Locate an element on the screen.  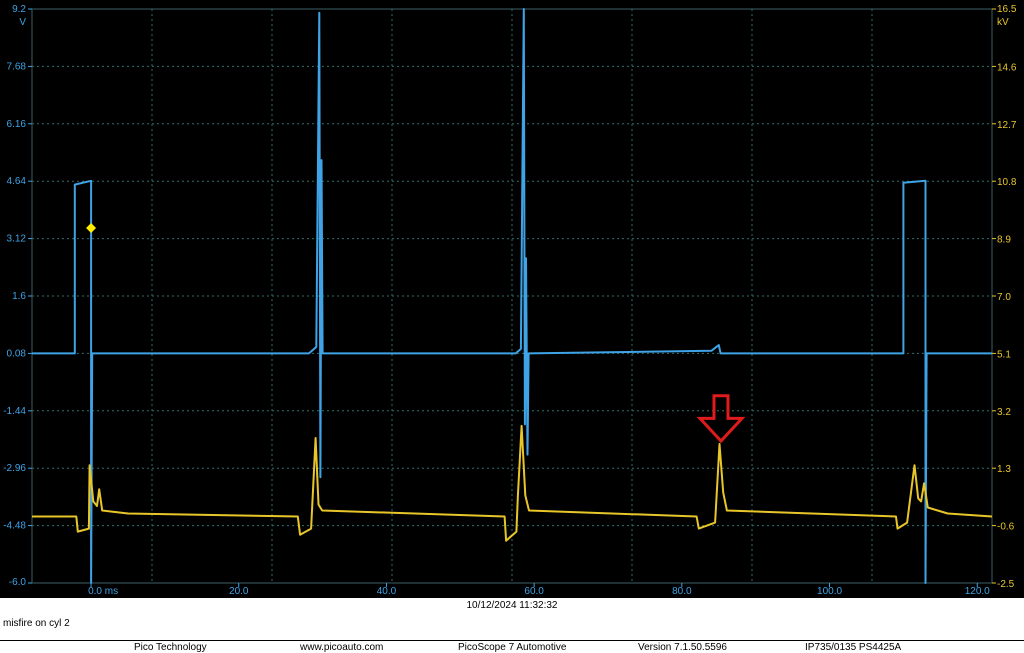
left-axis-tick-label: 4.64 is located at coordinates (17, 181).